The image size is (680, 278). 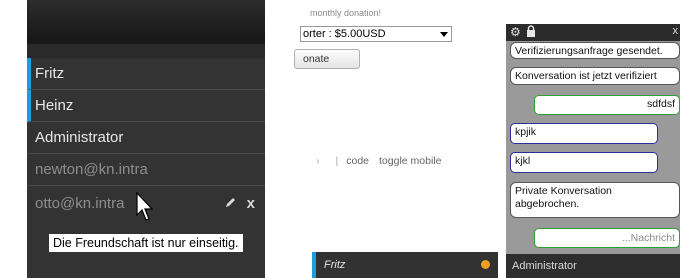 I want to click on donation-select-value: orter : $5.00USD, so click(x=344, y=34).